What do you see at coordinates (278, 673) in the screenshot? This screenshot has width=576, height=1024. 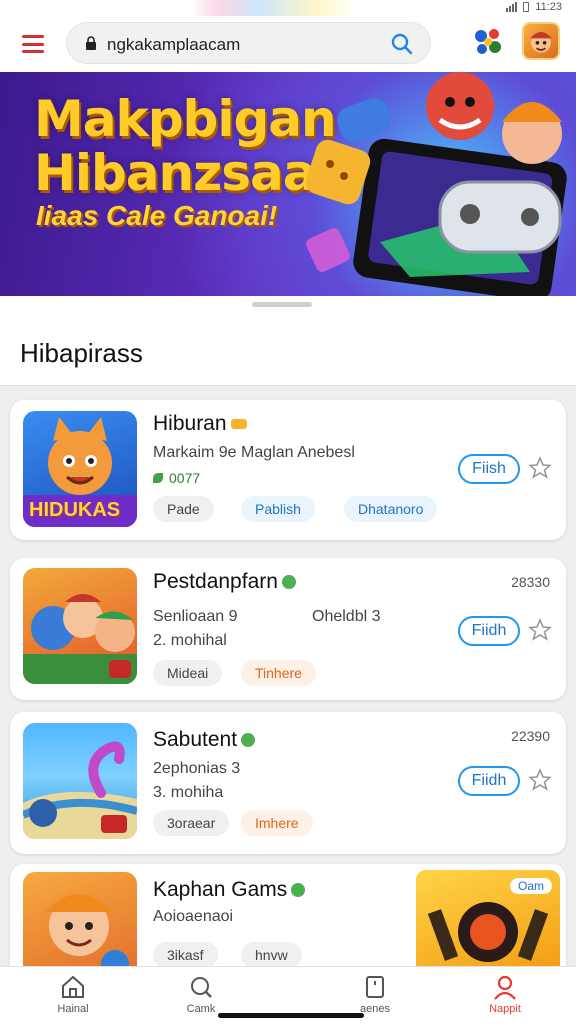 I see `tag-chip: Tinhere` at bounding box center [278, 673].